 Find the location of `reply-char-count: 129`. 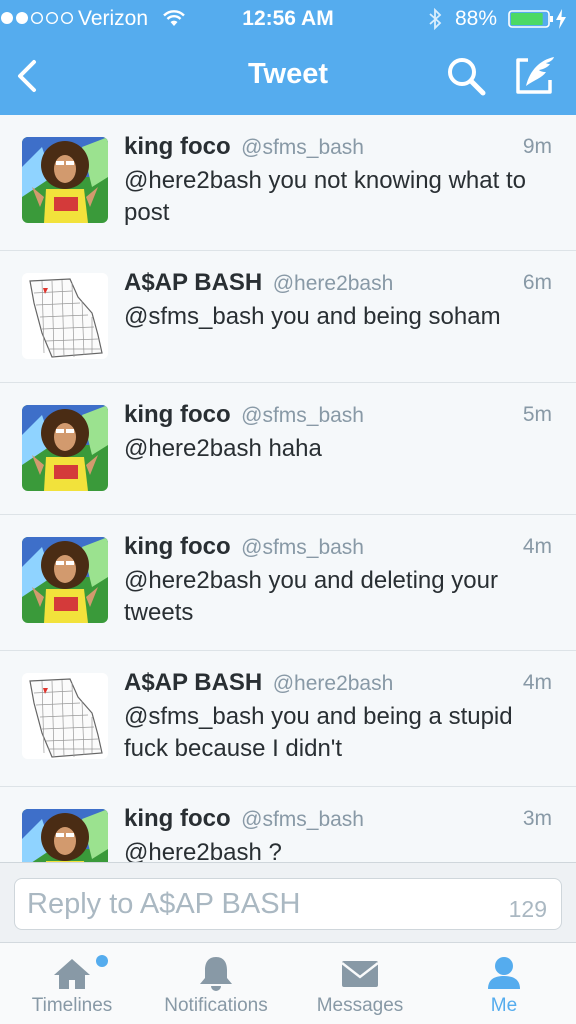

reply-char-count: 129 is located at coordinates (527, 909).